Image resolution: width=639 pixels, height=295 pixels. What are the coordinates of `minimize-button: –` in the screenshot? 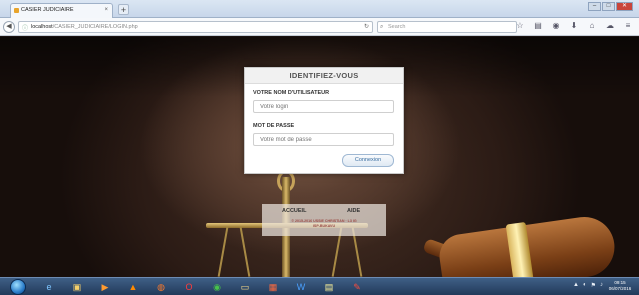 It's located at (594, 6).